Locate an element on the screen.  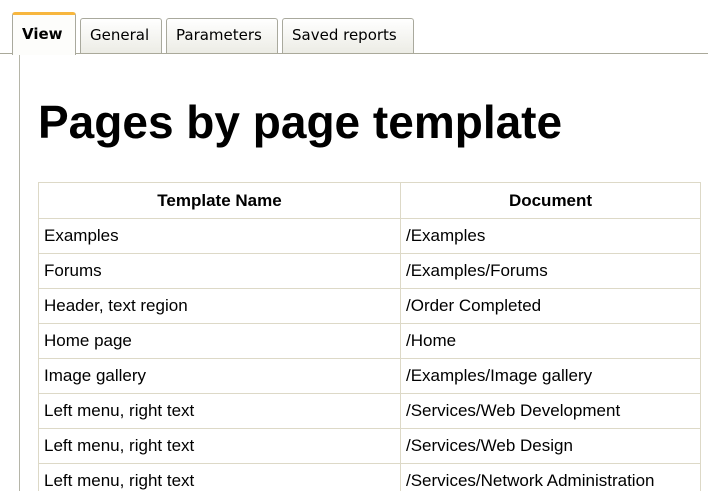
template-name-cell: Home page is located at coordinates (219, 341).